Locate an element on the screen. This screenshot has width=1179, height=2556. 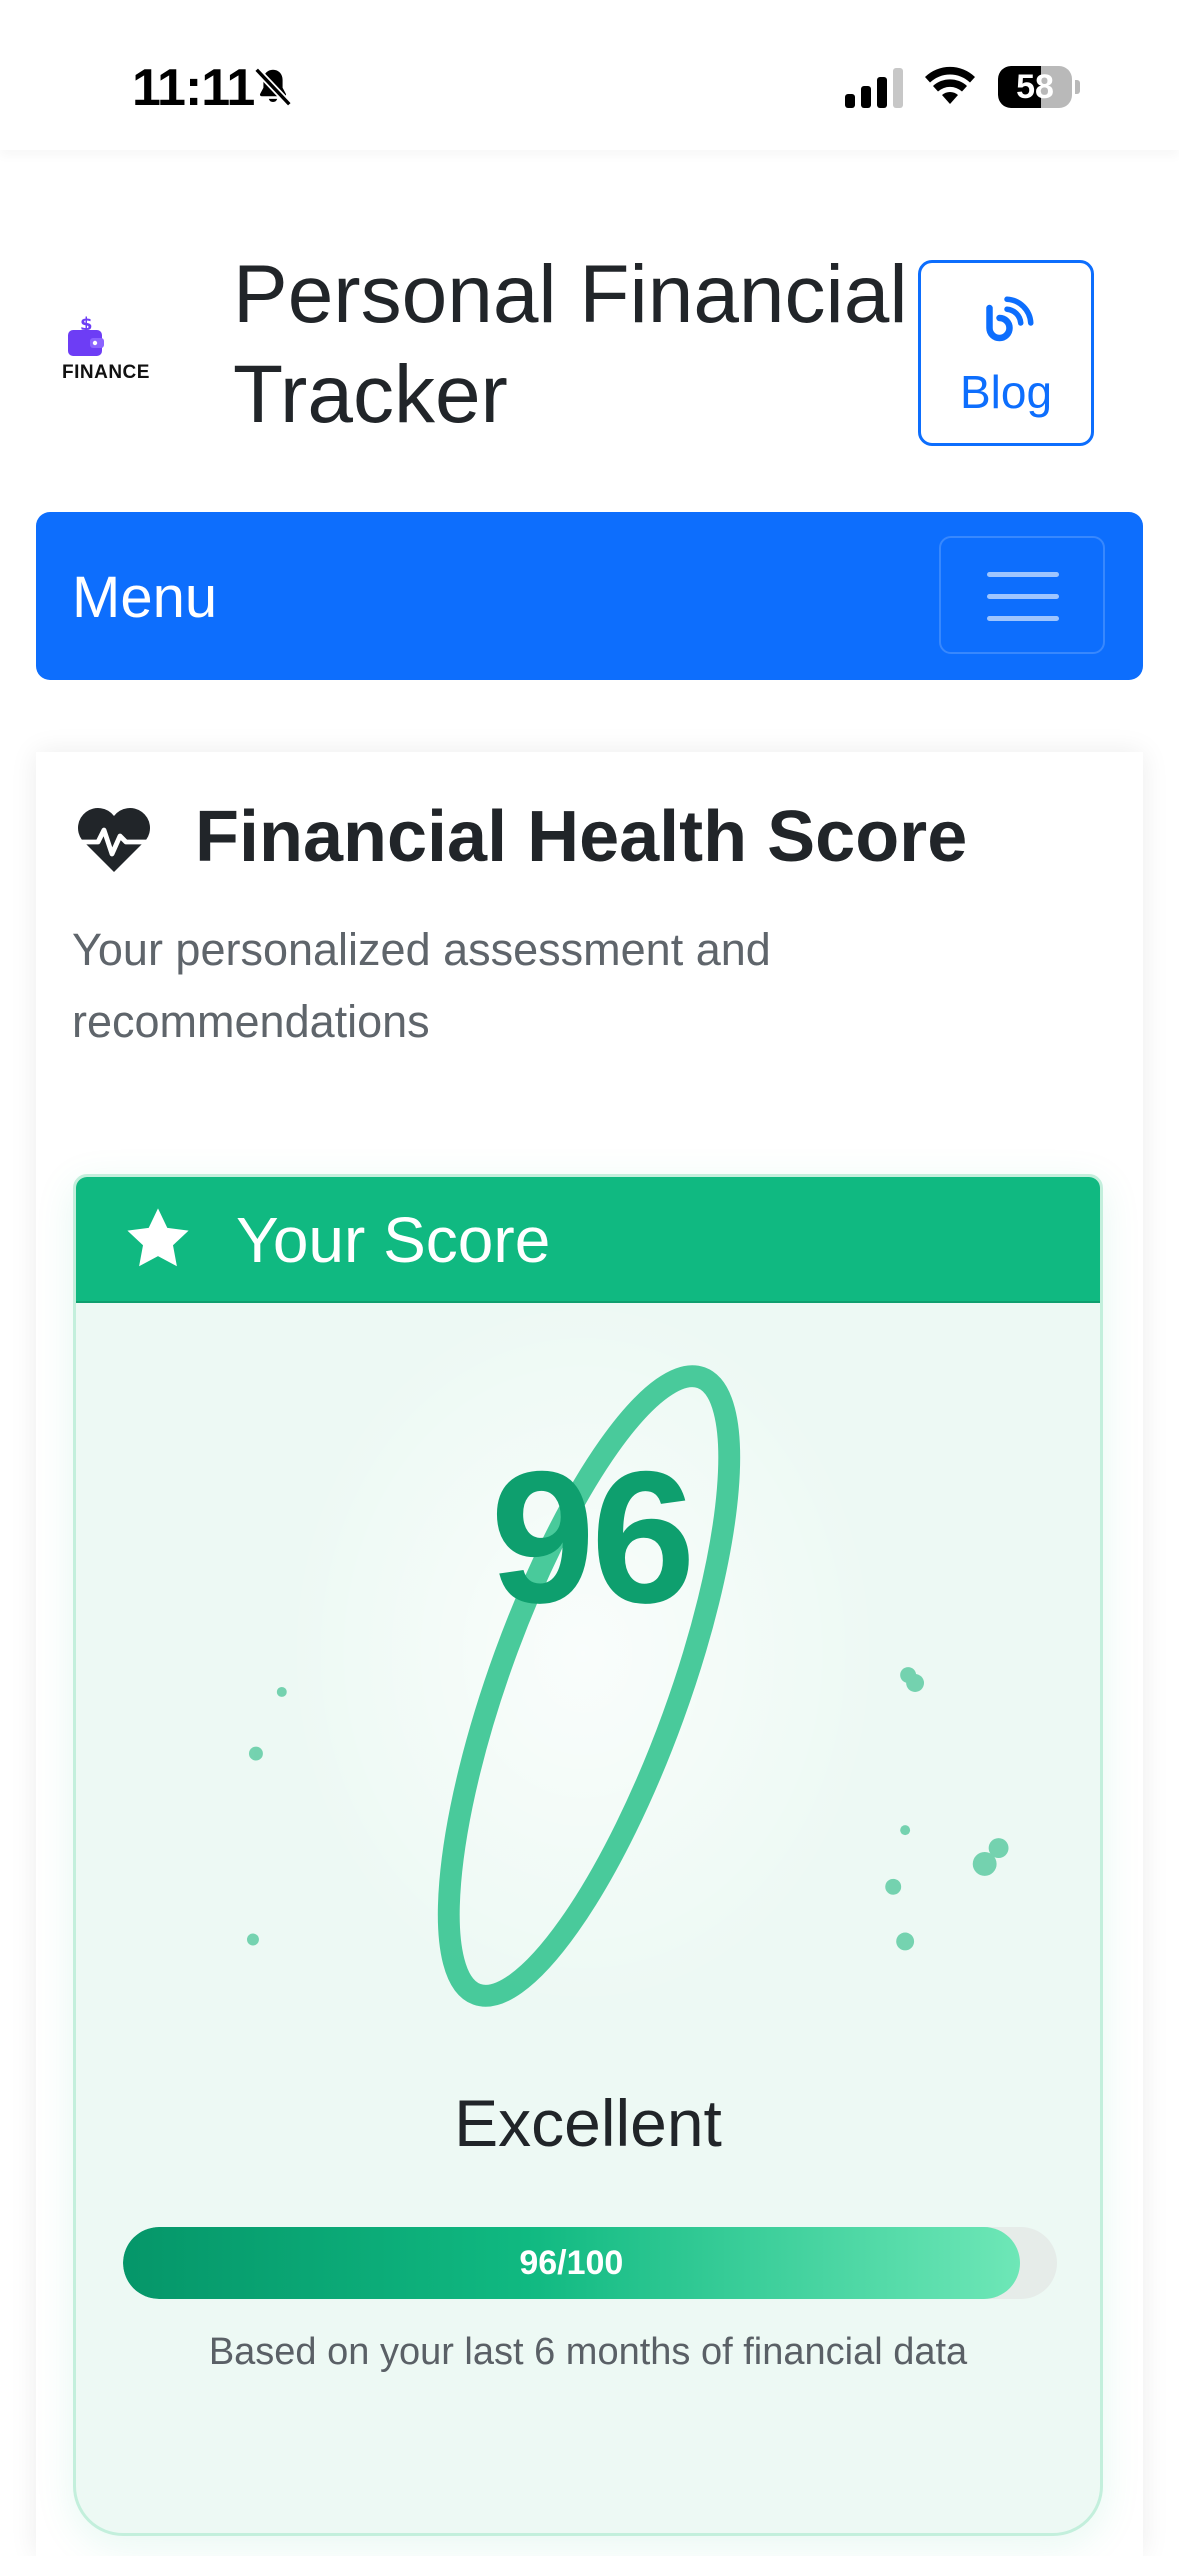
hamburger-menu-button is located at coordinates (1022, 595).